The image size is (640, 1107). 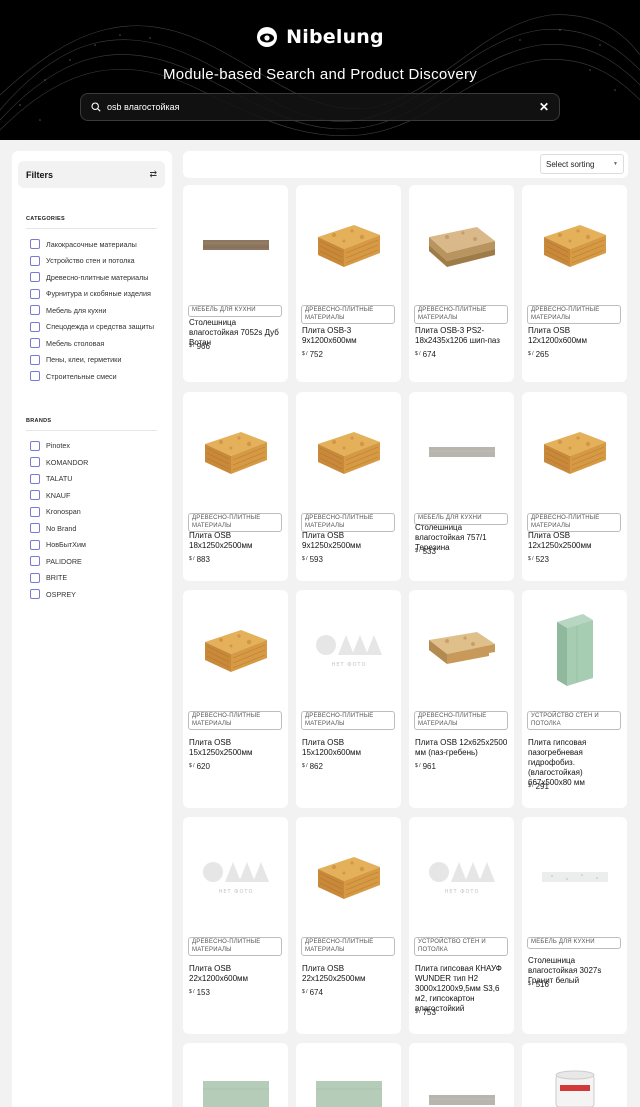 What do you see at coordinates (101, 244) in the screenshot?
I see `categories-option: Лакокрасочные материалы` at bounding box center [101, 244].